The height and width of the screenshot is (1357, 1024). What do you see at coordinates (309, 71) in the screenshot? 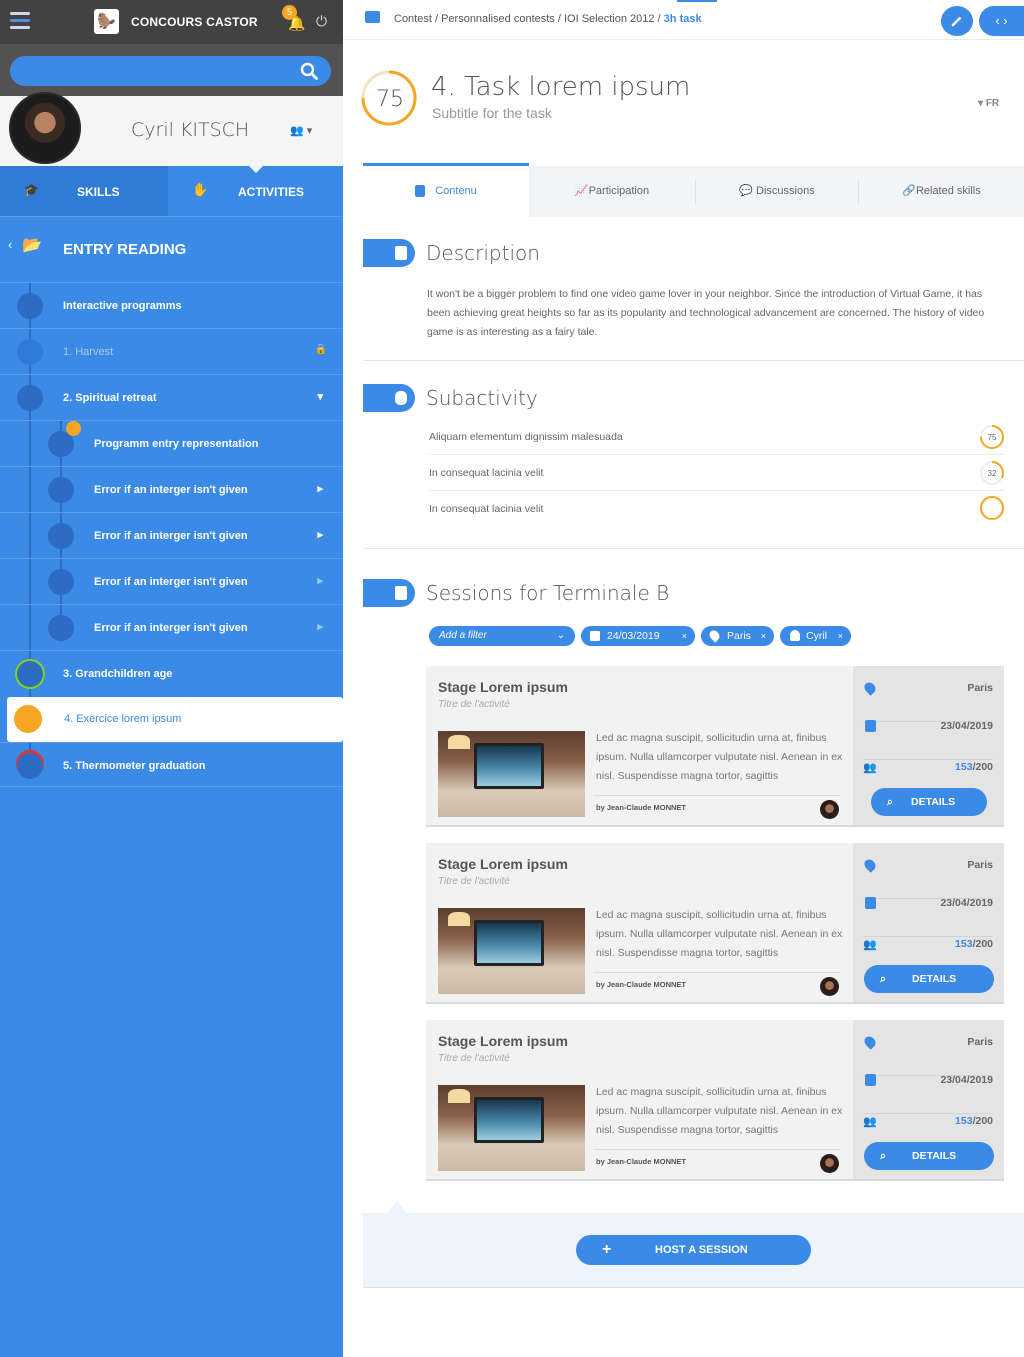
I see `search-icon` at bounding box center [309, 71].